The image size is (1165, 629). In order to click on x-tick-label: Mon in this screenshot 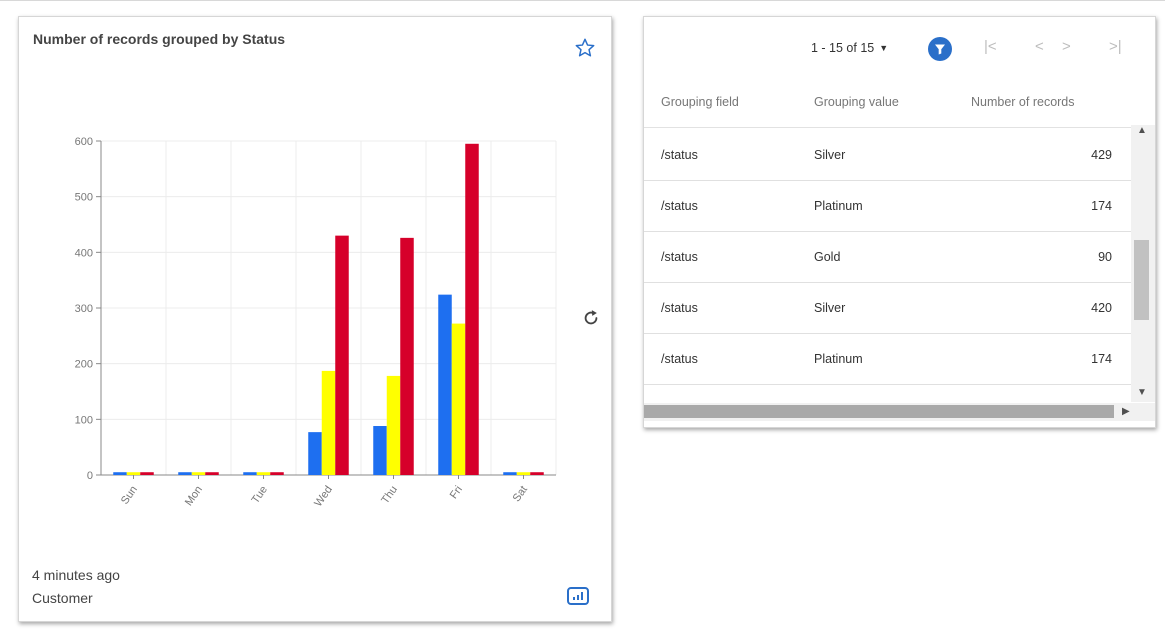, I will do `click(194, 496)`.